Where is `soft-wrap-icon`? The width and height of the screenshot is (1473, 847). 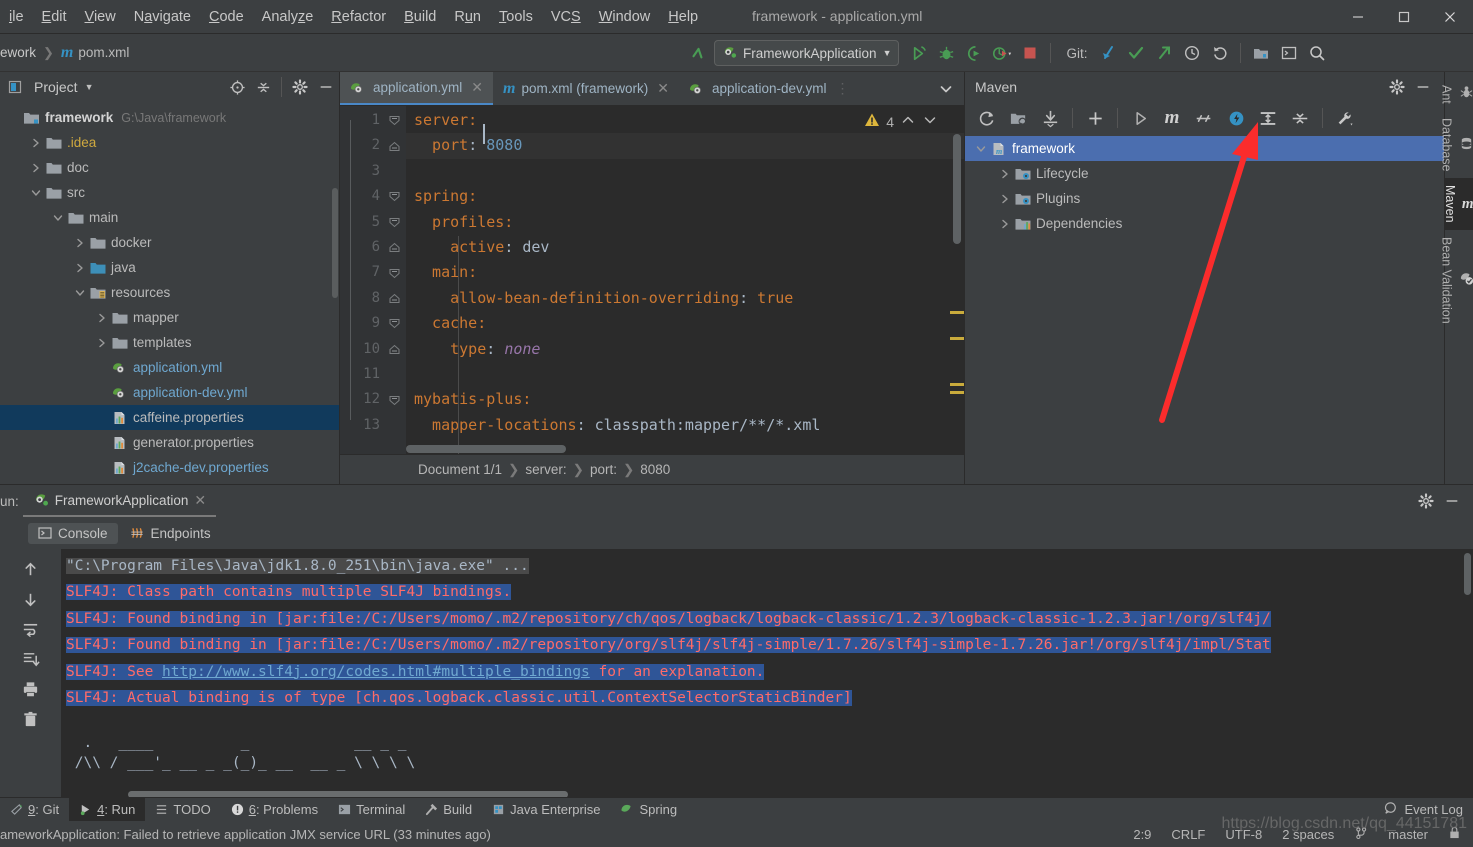 soft-wrap-icon is located at coordinates (31, 629).